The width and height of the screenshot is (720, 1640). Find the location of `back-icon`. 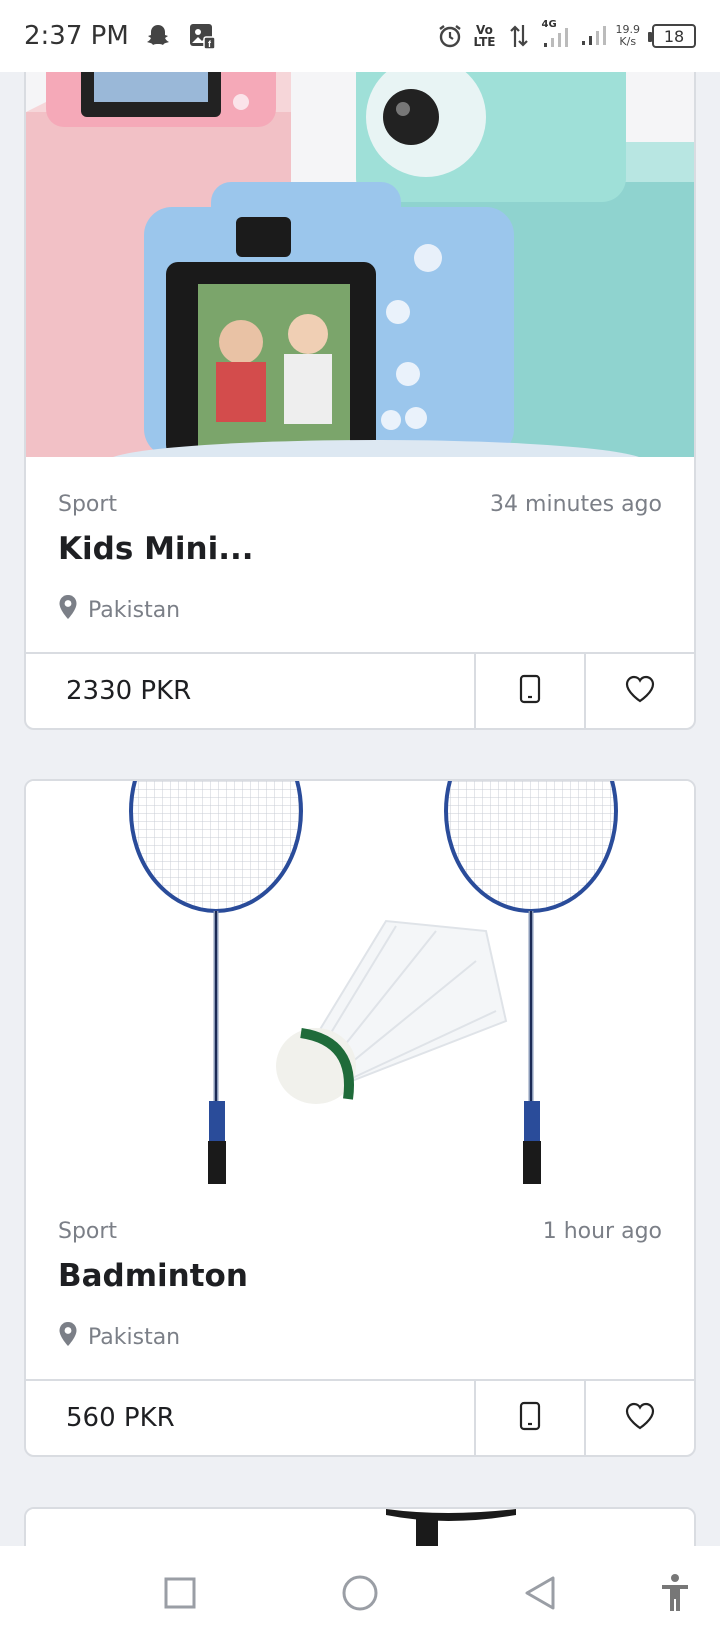

back-icon is located at coordinates (540, 1593).